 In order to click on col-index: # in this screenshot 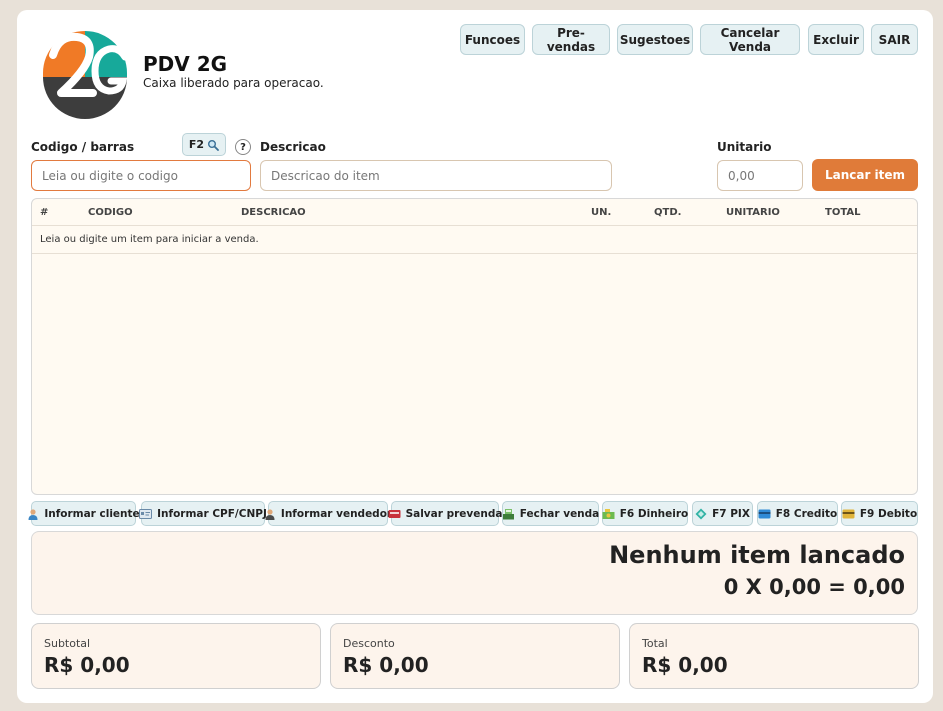, I will do `click(44, 212)`.